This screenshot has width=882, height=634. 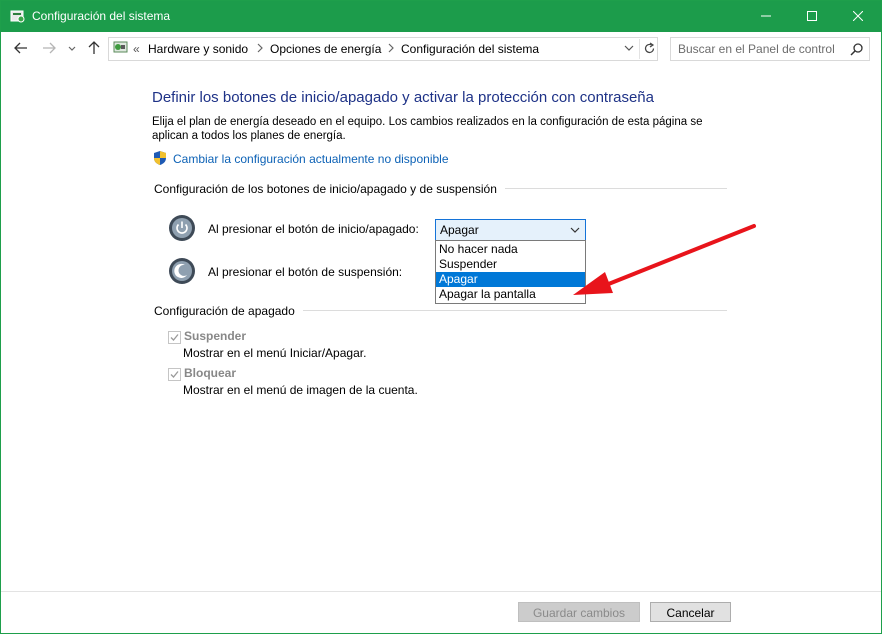 What do you see at coordinates (858, 16) in the screenshot?
I see `close-button` at bounding box center [858, 16].